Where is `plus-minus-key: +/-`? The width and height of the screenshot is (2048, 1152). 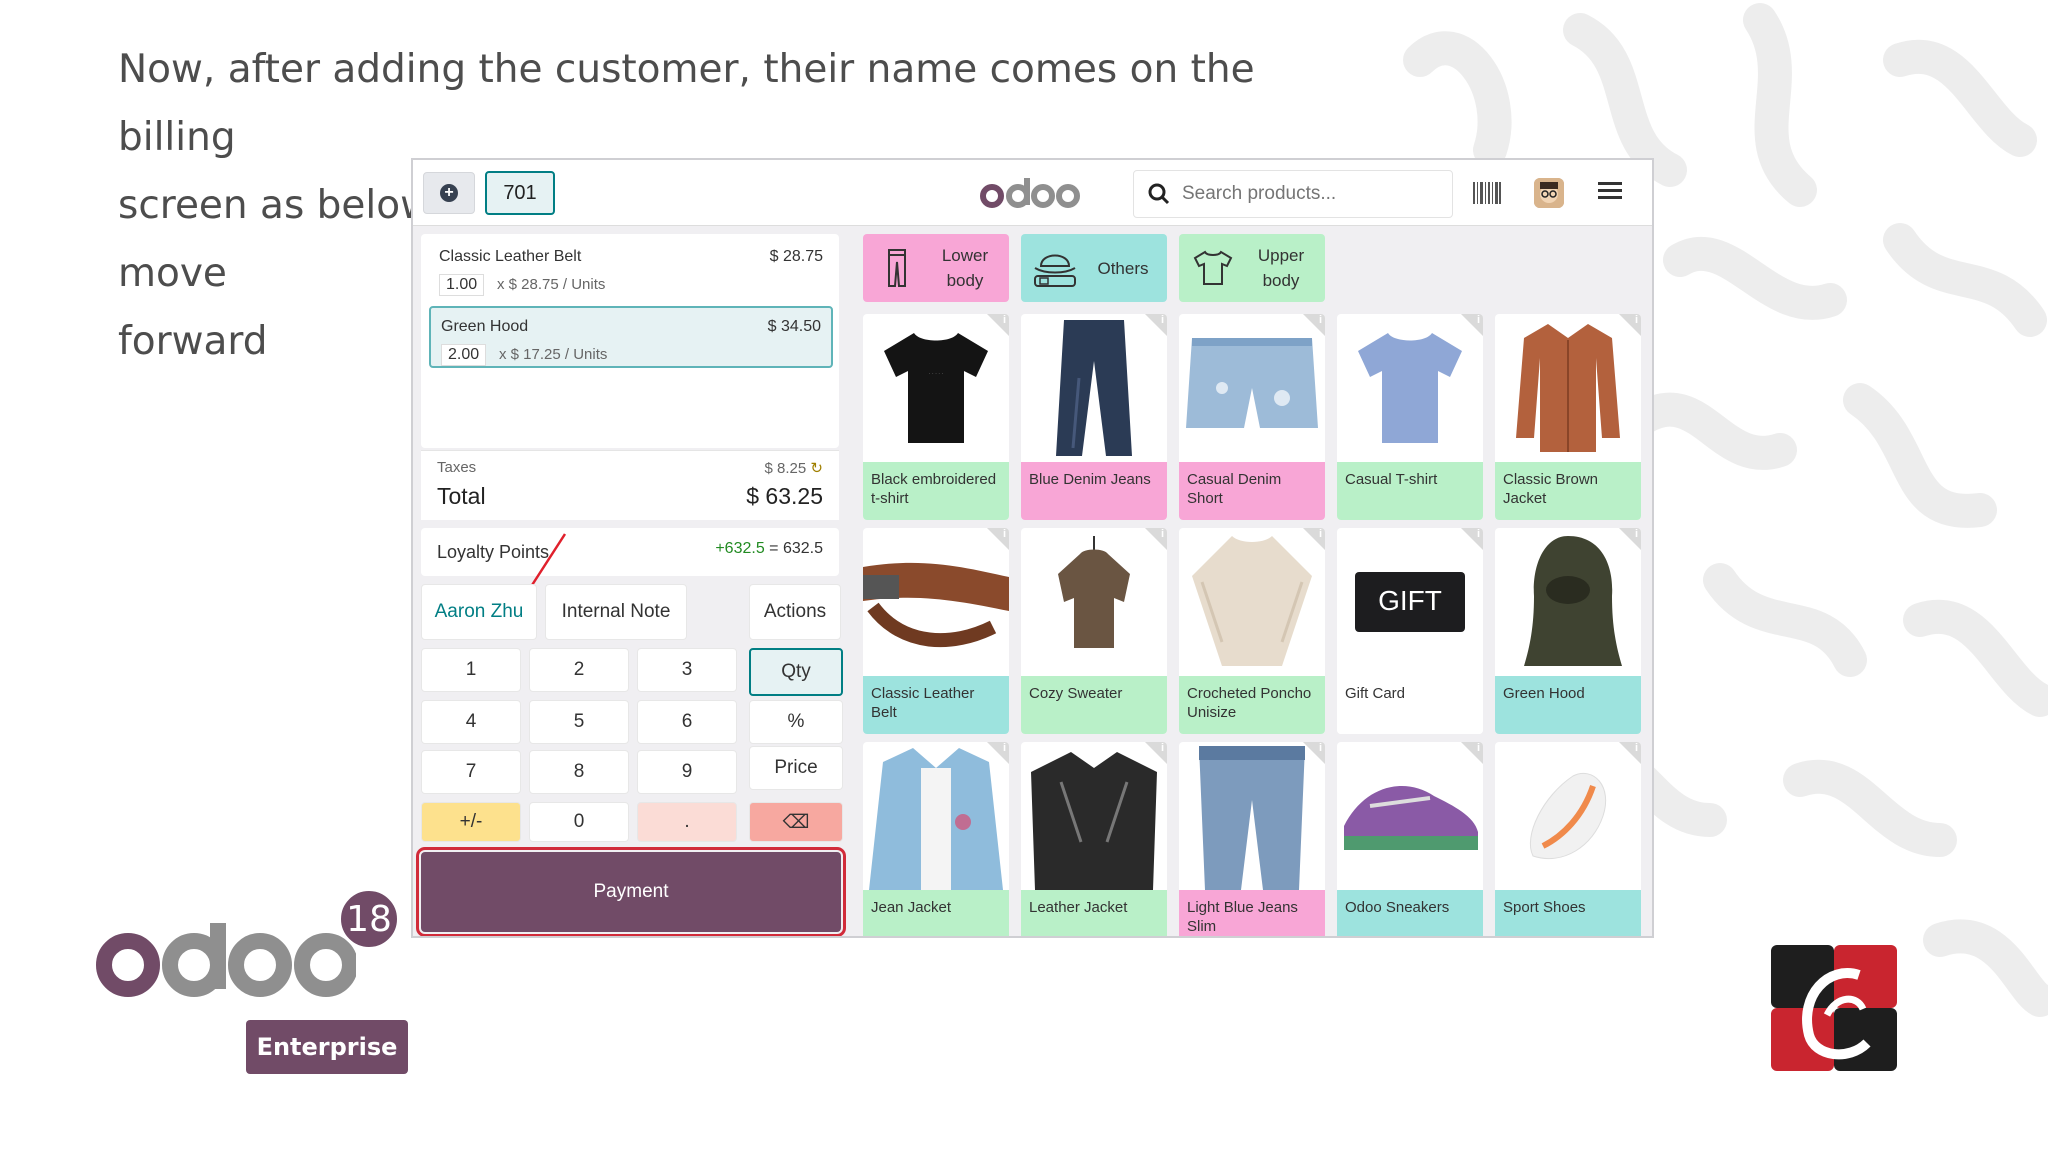
plus-minus-key: +/- is located at coordinates (471, 822).